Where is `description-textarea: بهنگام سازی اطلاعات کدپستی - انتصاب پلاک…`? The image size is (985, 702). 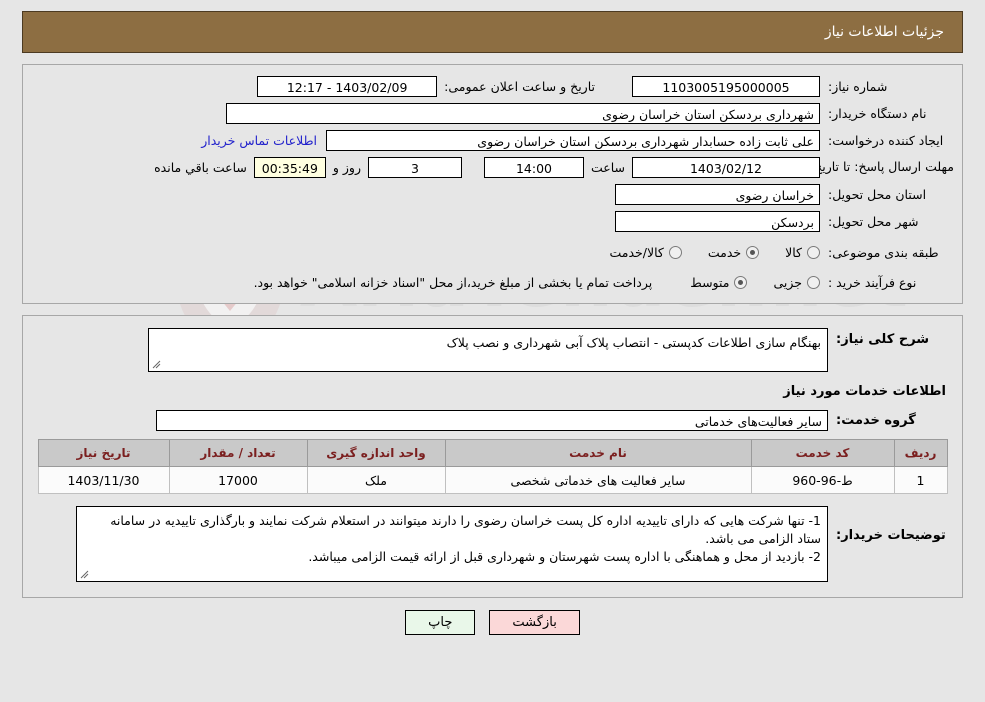 description-textarea: بهنگام سازی اطلاعات کدپستی - انتصاب پلاک… is located at coordinates (488, 350).